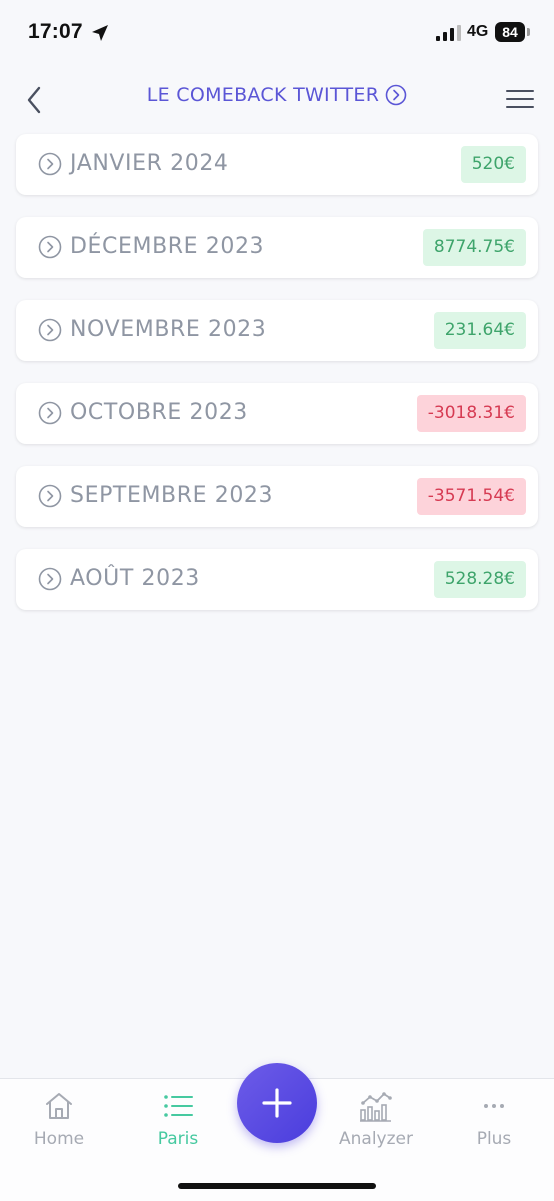 The height and width of the screenshot is (1201, 554). What do you see at coordinates (277, 33) in the screenshot?
I see `status-bar: 17:07 4G 84` at bounding box center [277, 33].